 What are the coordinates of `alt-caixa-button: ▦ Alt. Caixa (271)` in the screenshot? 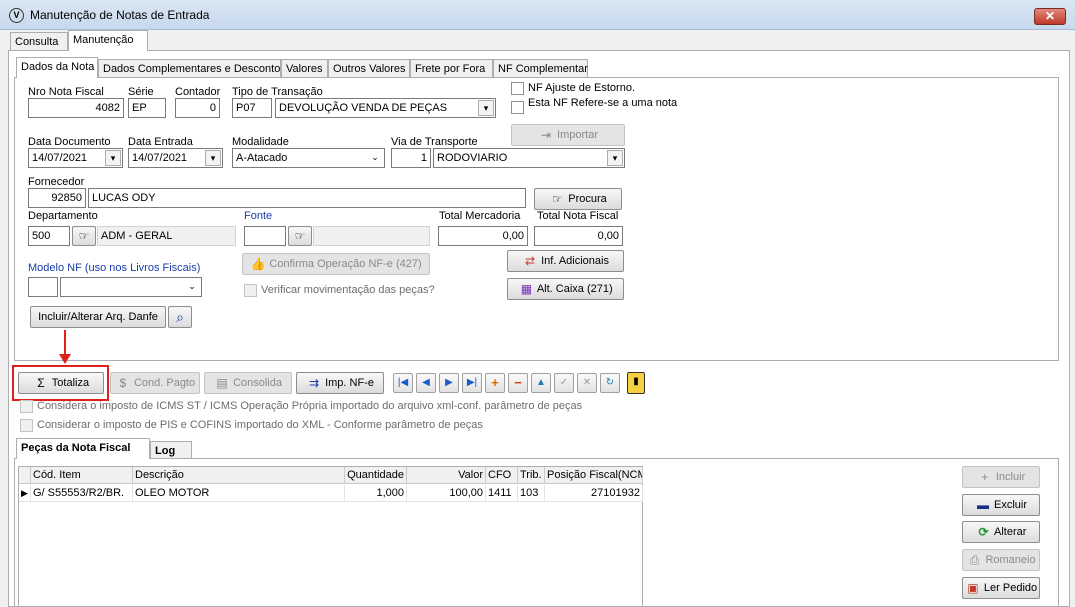 It's located at (565, 289).